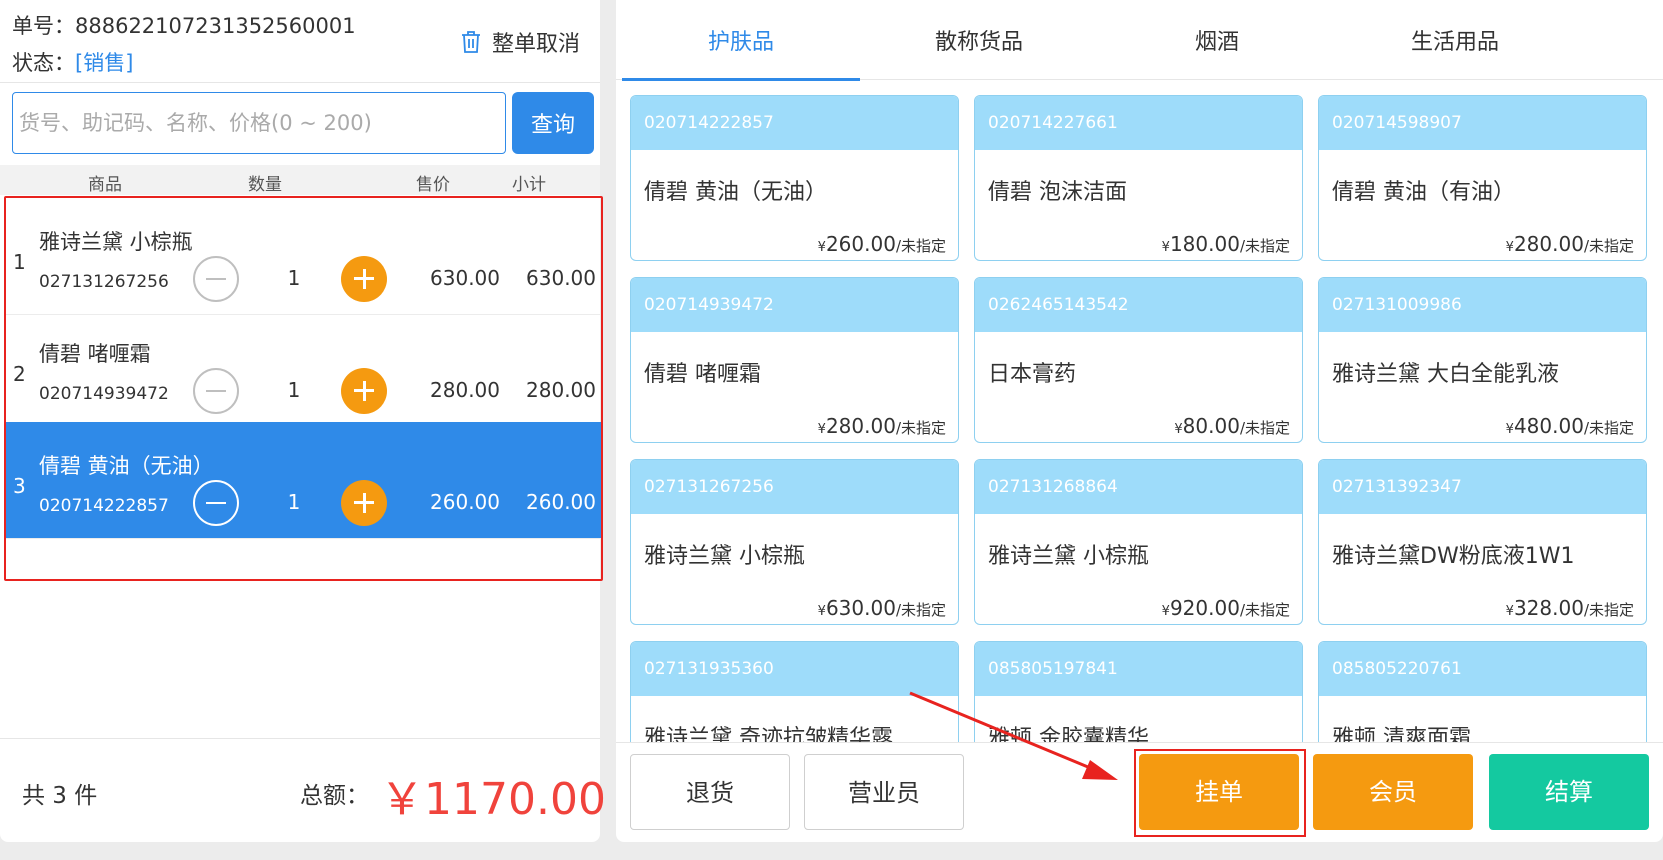 Image resolution: width=1663 pixels, height=860 pixels. Describe the element at coordinates (884, 792) in the screenshot. I see `clerk-button: 营业员` at that location.